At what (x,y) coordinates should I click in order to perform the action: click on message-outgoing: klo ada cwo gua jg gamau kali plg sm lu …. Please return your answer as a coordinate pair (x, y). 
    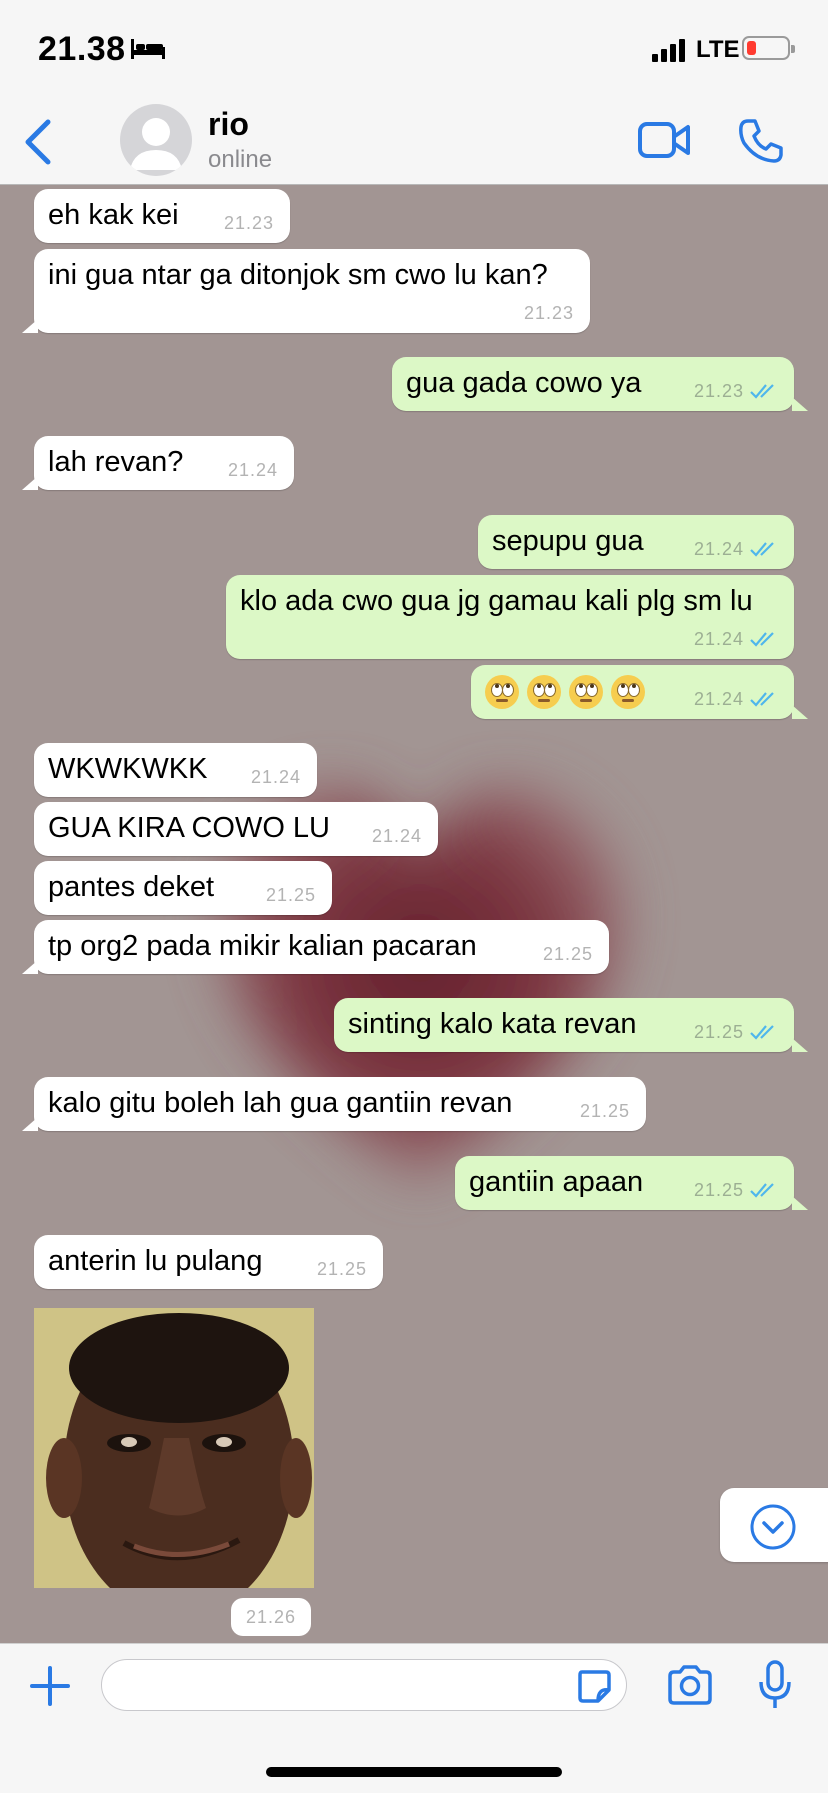
    Looking at the image, I should click on (510, 617).